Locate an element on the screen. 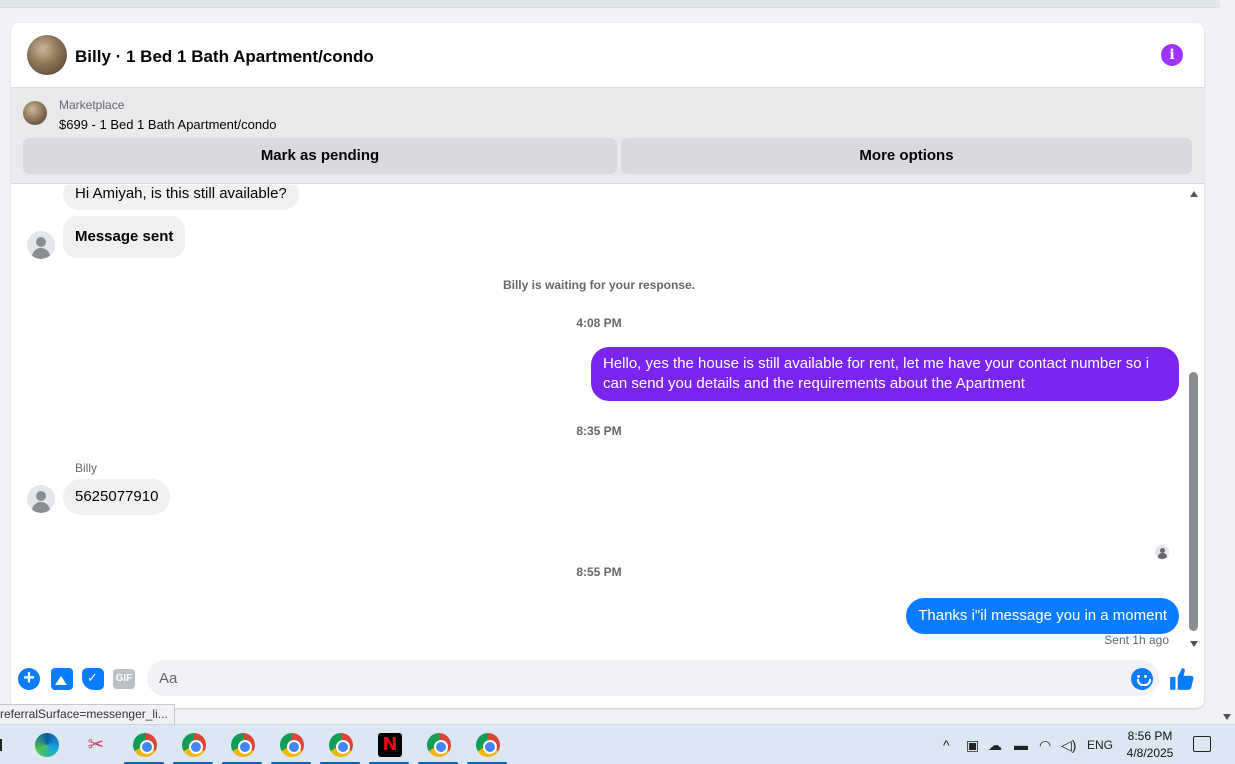 Image resolution: width=1235 pixels, height=764 pixels. listing-avatar is located at coordinates (47, 55).